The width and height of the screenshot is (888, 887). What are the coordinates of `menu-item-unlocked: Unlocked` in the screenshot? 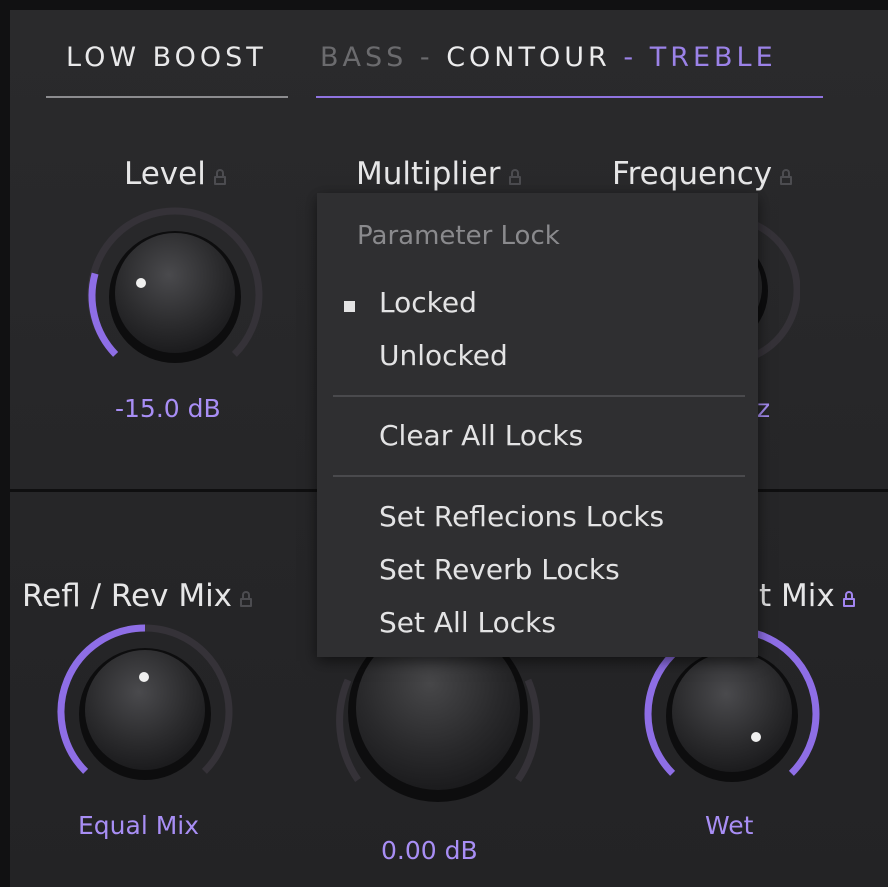 It's located at (443, 355).